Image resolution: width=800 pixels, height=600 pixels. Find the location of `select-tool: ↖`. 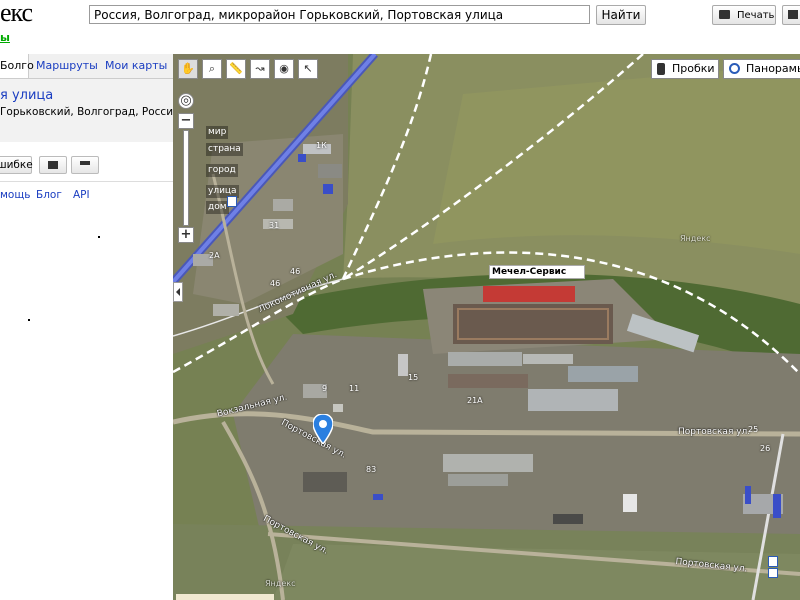

select-tool: ↖ is located at coordinates (308, 69).